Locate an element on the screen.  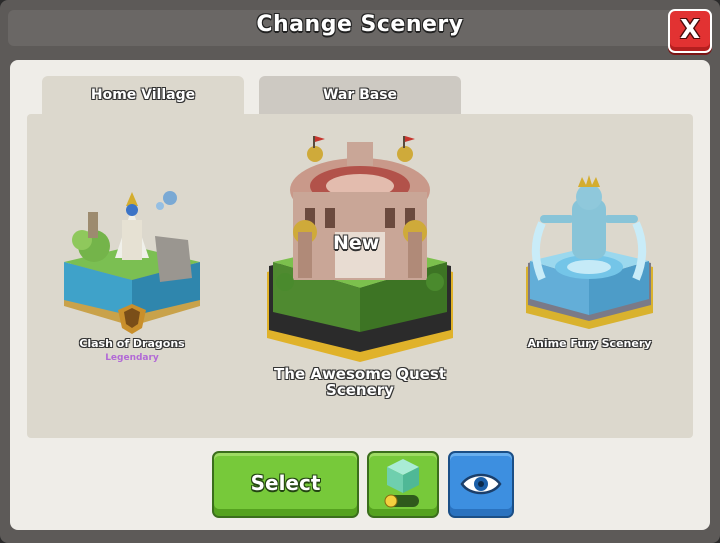
cube-toggle-icon is located at coordinates (401, 483).